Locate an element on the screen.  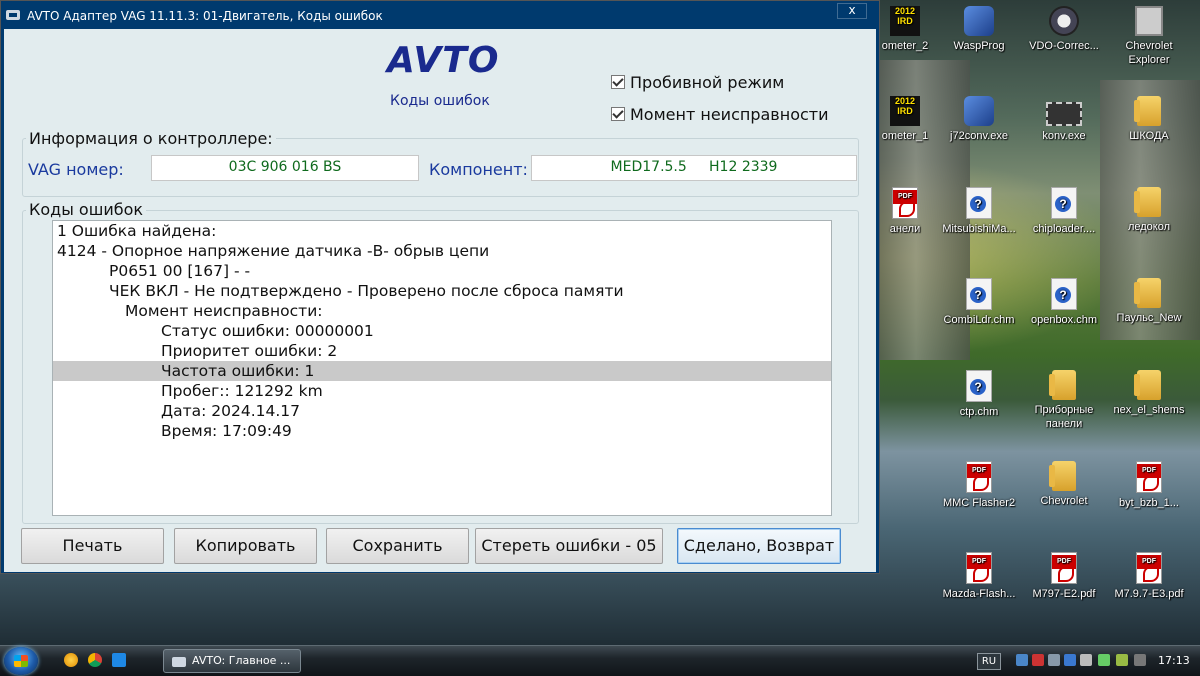
controller-info-label: Информация о контроллере: is located at coordinates (151, 138).